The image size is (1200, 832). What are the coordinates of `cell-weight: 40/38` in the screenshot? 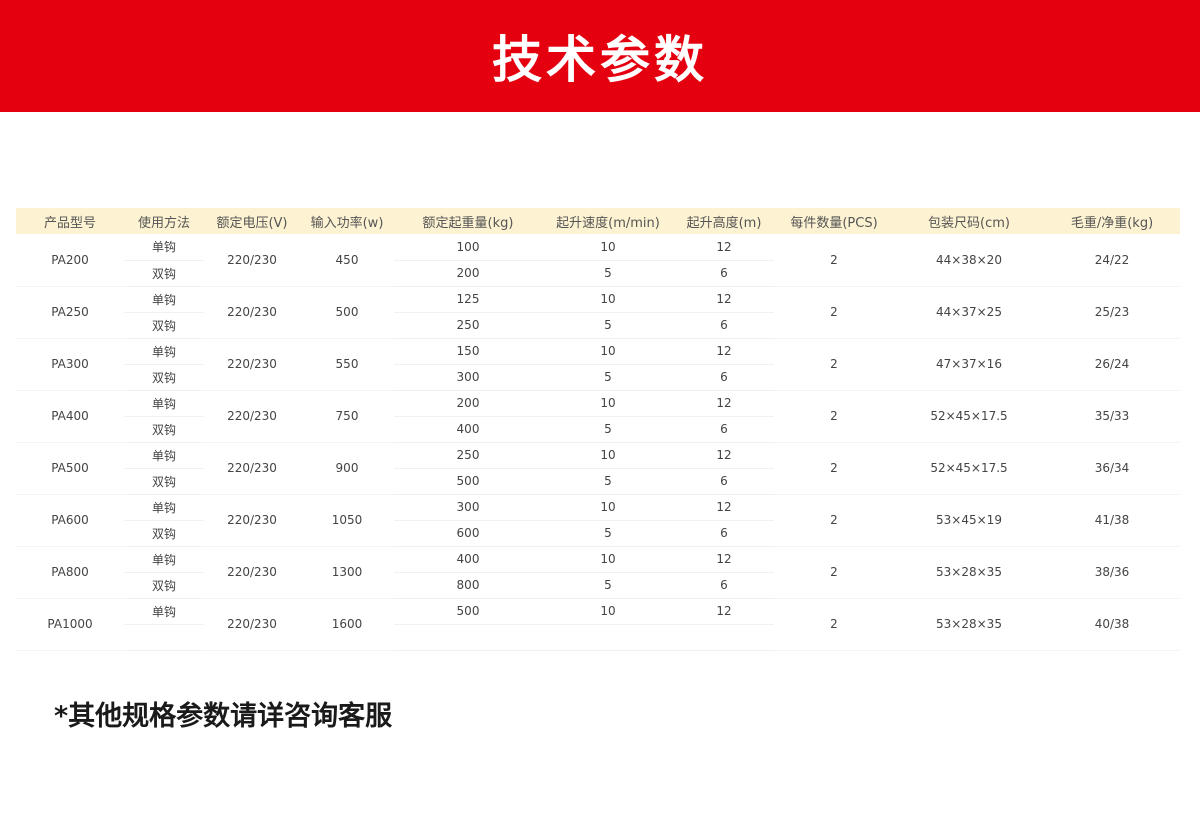 It's located at (1112, 624).